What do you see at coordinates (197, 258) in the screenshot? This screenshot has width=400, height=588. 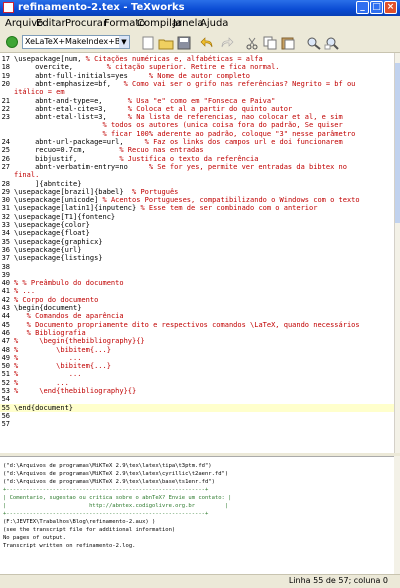 I see `code-line: 37 \usepackage{listings}` at bounding box center [197, 258].